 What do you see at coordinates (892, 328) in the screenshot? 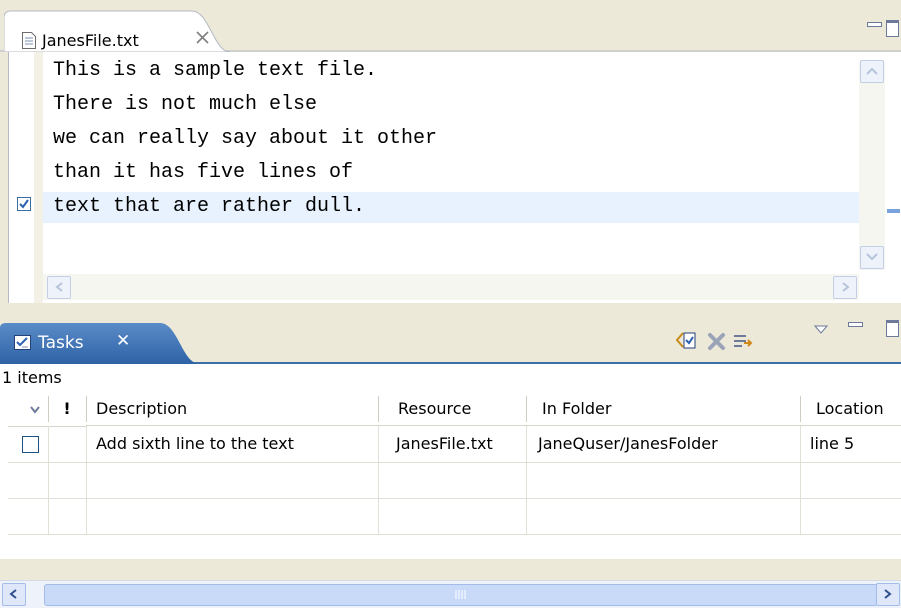
I see `maximize-icon` at bounding box center [892, 328].